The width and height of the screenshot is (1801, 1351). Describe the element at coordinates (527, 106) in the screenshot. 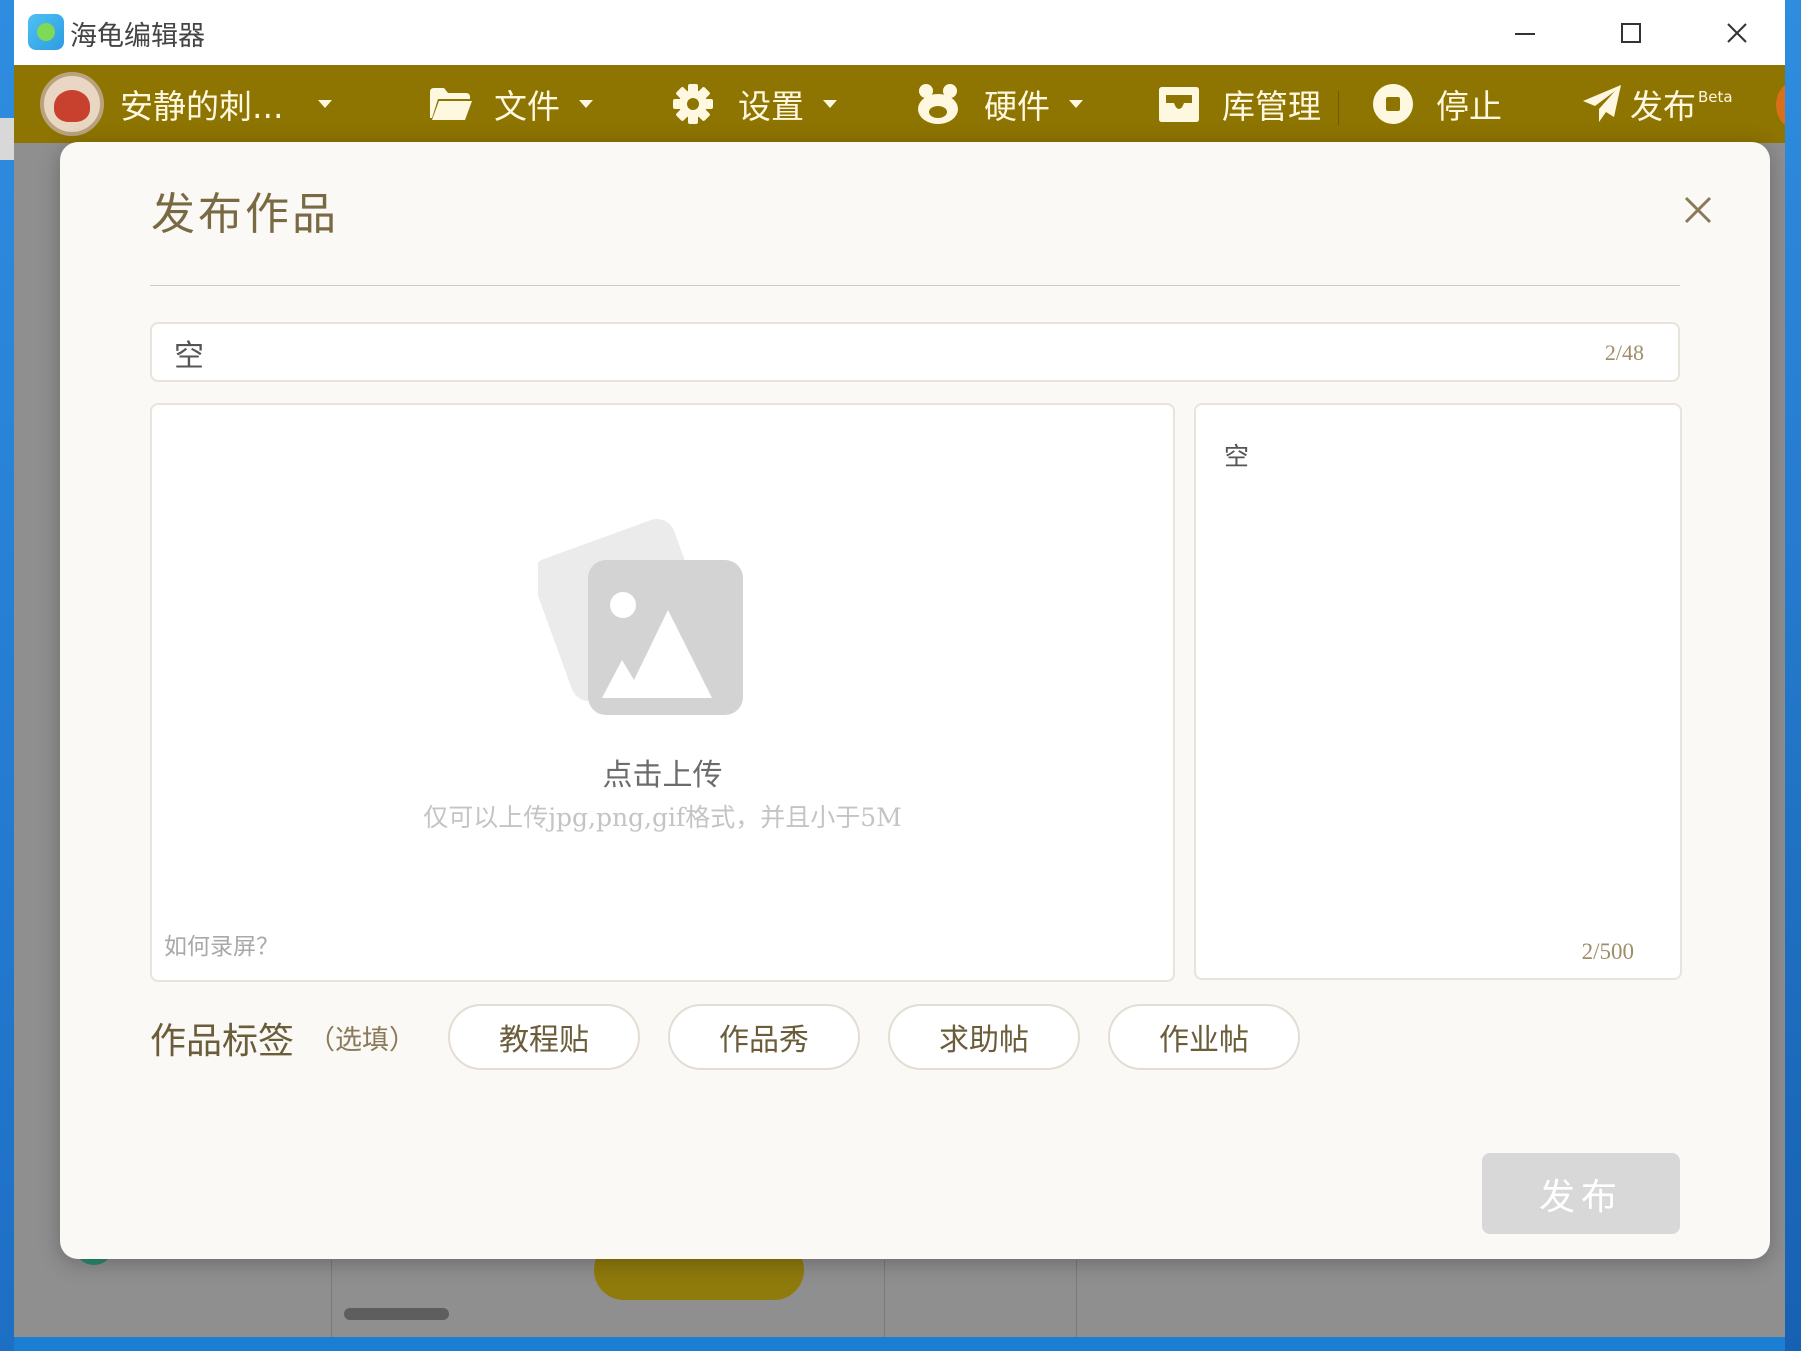

I see `file-label: 文件` at that location.